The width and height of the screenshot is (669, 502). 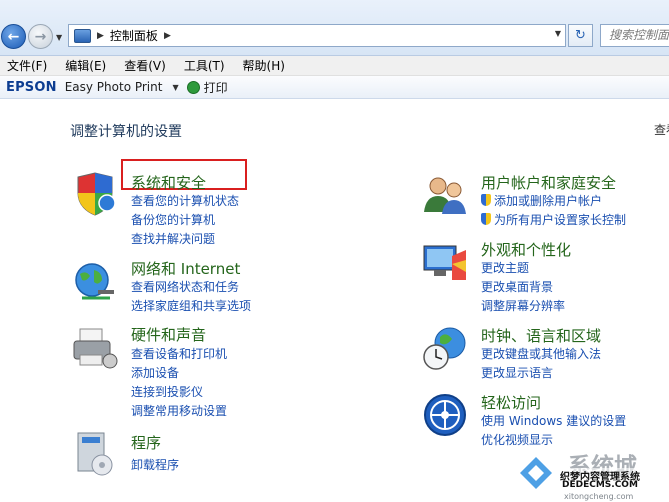 What do you see at coordinates (167, 391) in the screenshot?
I see `link-connect-projector: 连接到投影仪` at bounding box center [167, 391].